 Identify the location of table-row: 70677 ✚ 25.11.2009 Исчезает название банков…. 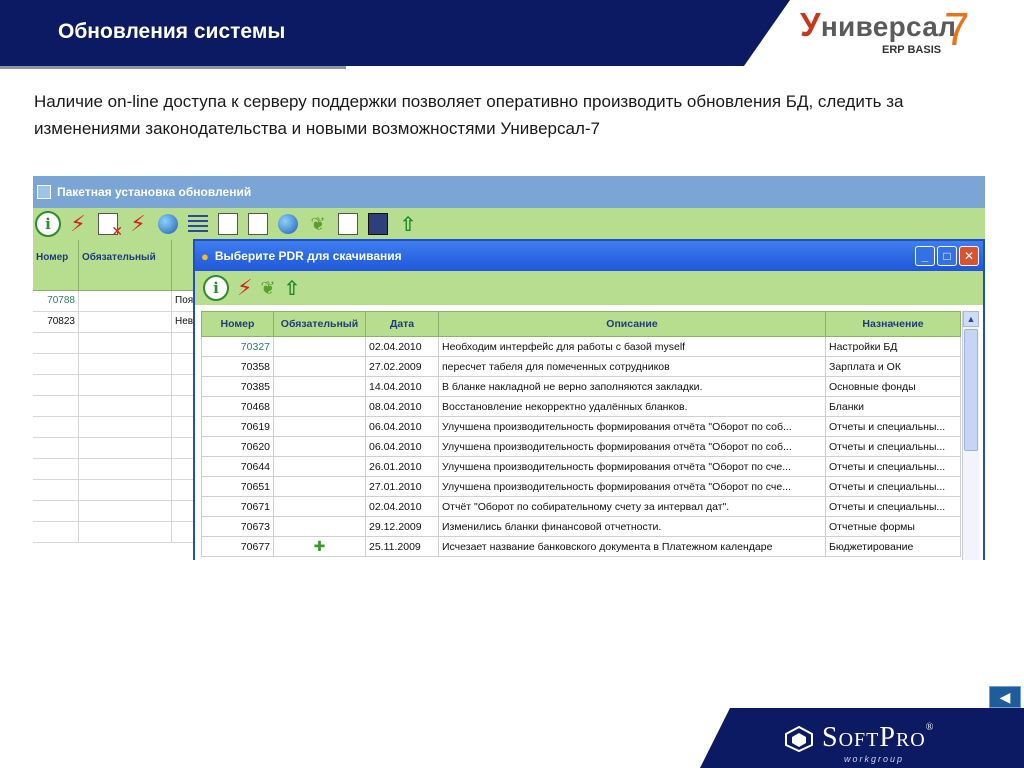
(581, 546).